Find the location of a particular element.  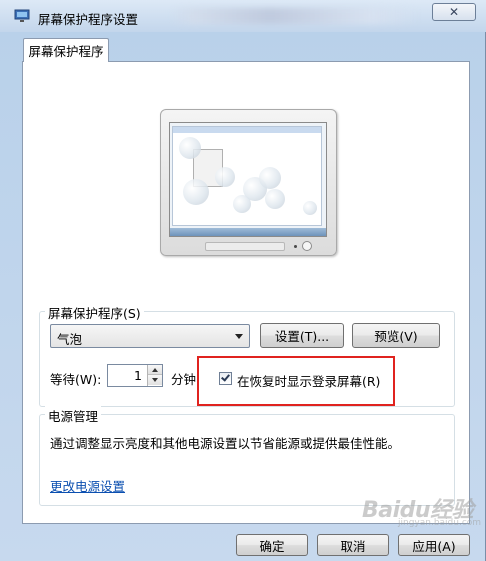

arrow-down-icon is located at coordinates (155, 380).